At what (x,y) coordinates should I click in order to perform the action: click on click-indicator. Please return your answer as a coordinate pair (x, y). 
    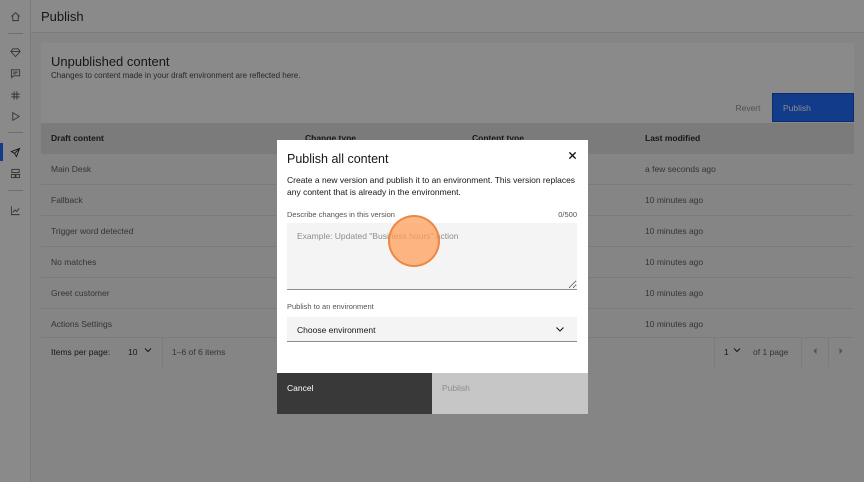
    Looking at the image, I should click on (414, 241).